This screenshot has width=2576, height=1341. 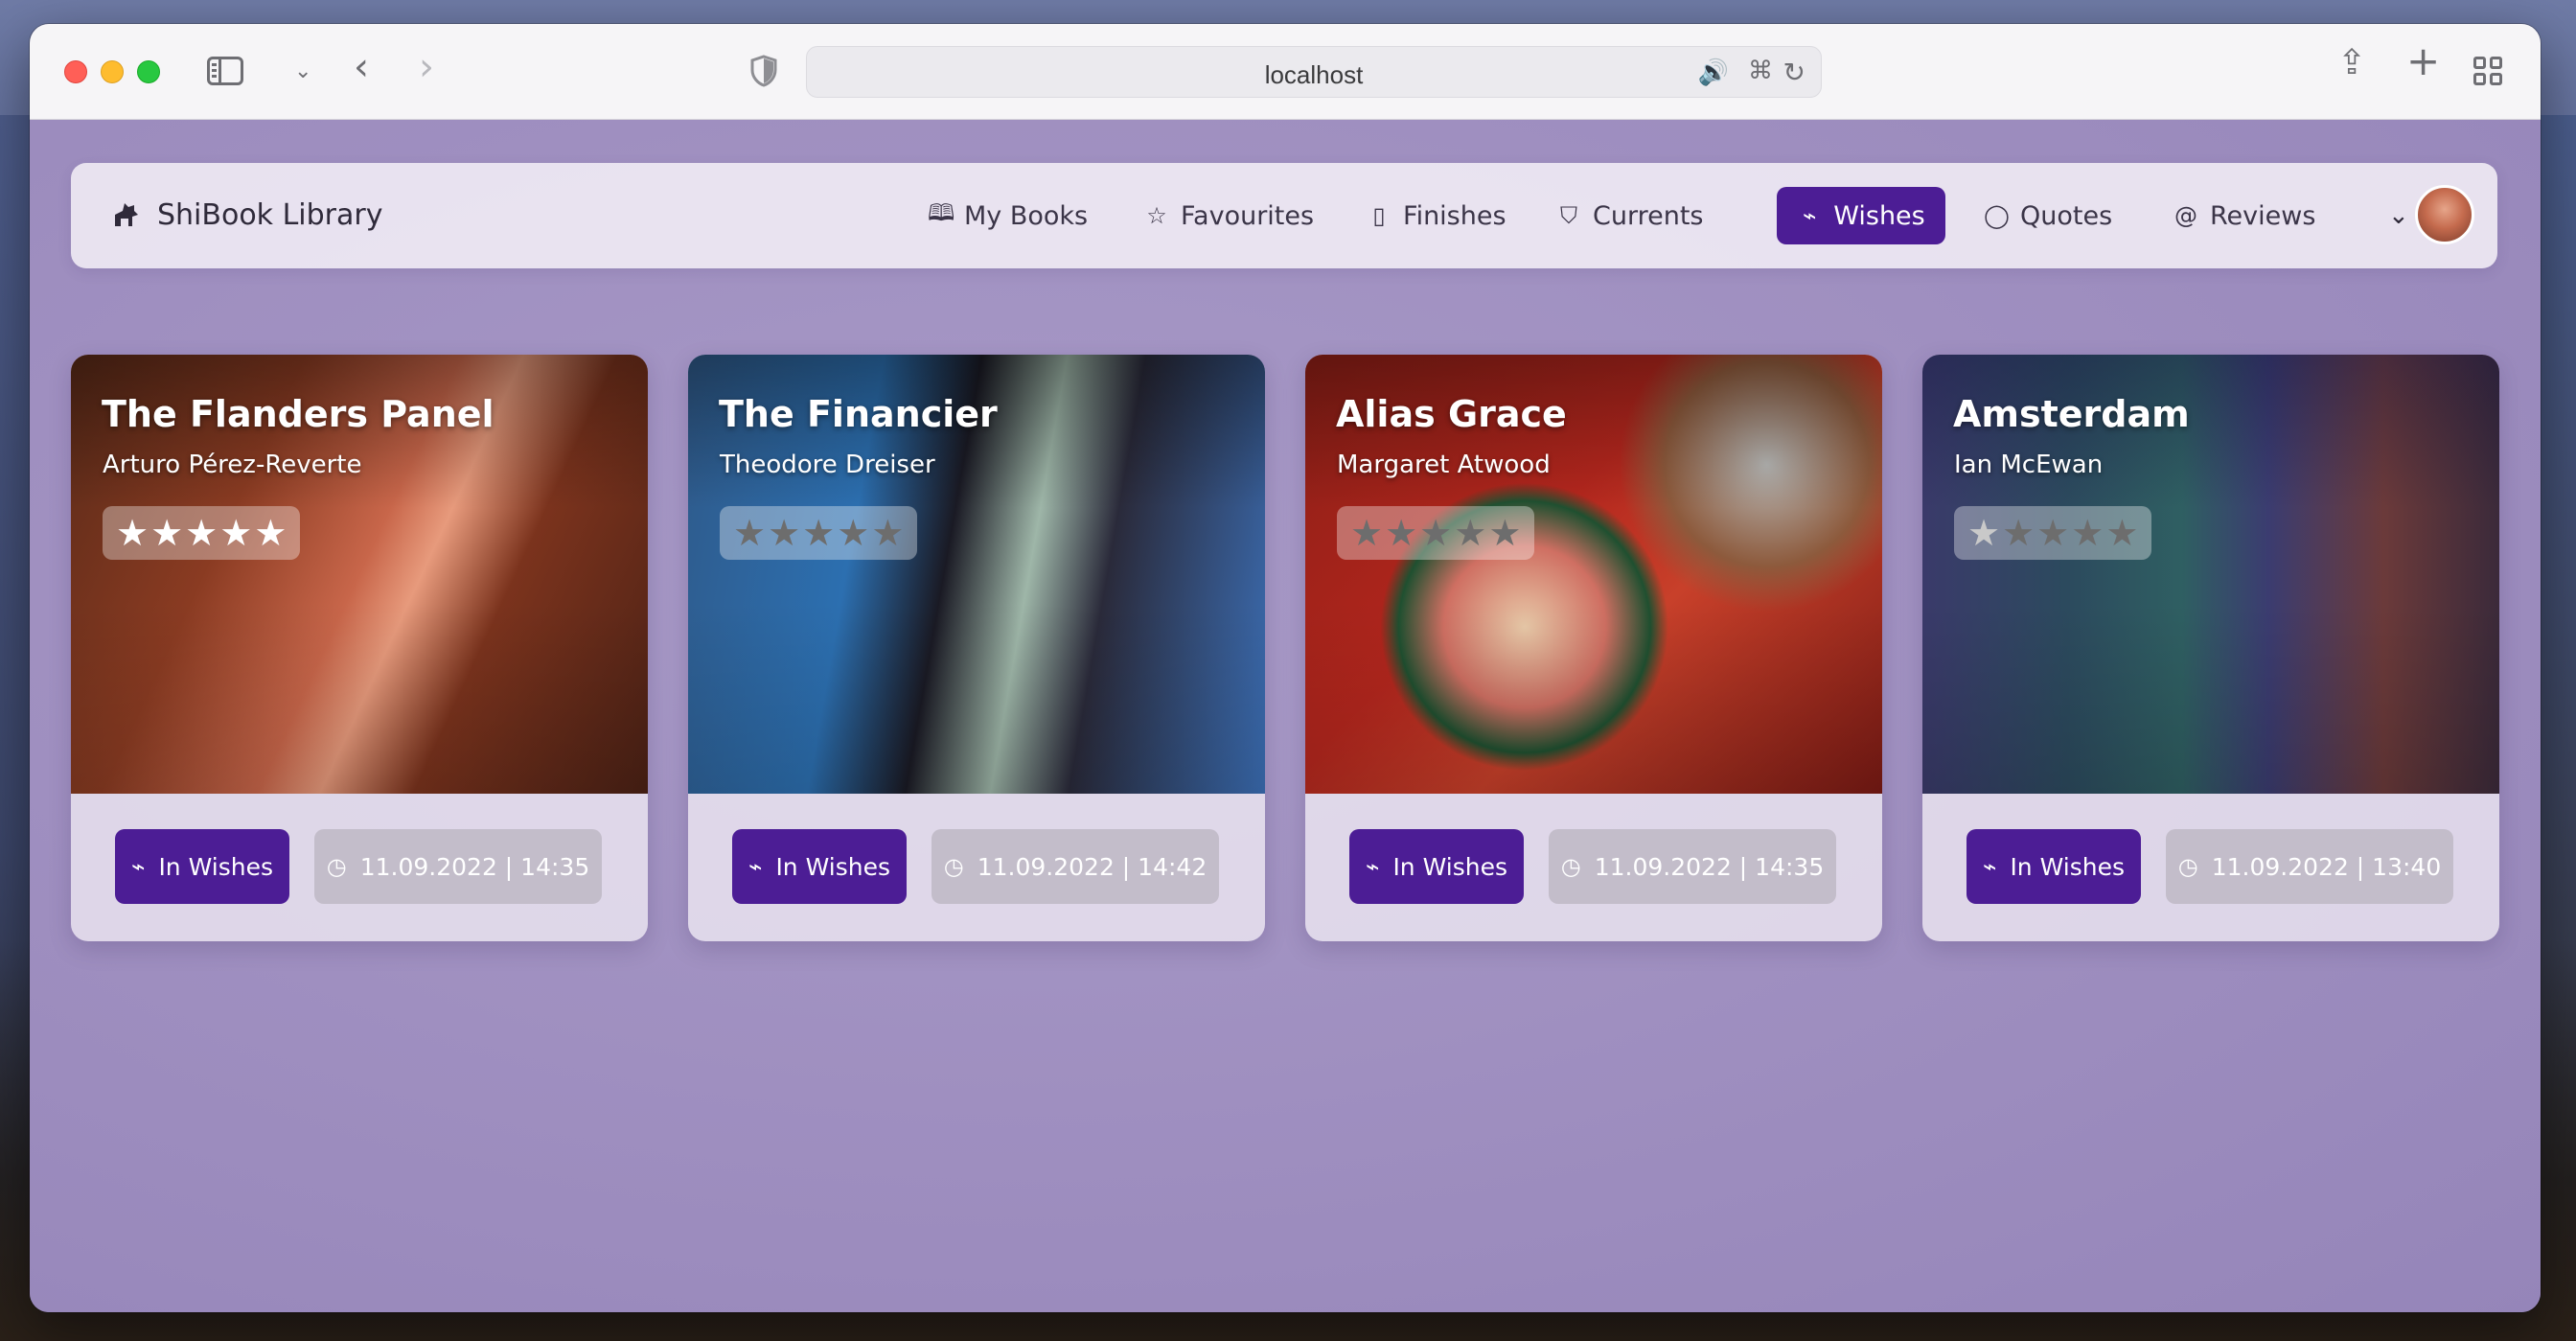 What do you see at coordinates (1092, 867) in the screenshot?
I see `date-label: 11.09.2022 | 14:42` at bounding box center [1092, 867].